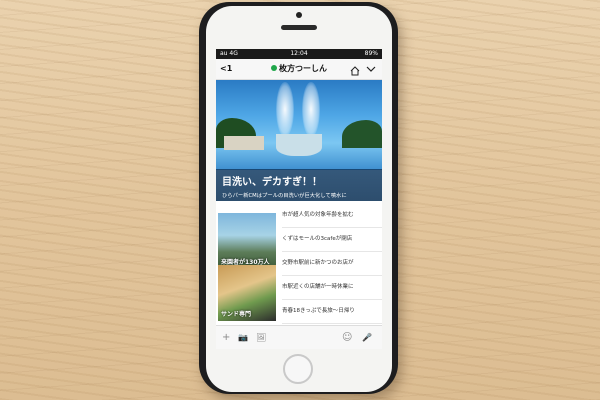  I want to click on earpiece, so click(299, 27).